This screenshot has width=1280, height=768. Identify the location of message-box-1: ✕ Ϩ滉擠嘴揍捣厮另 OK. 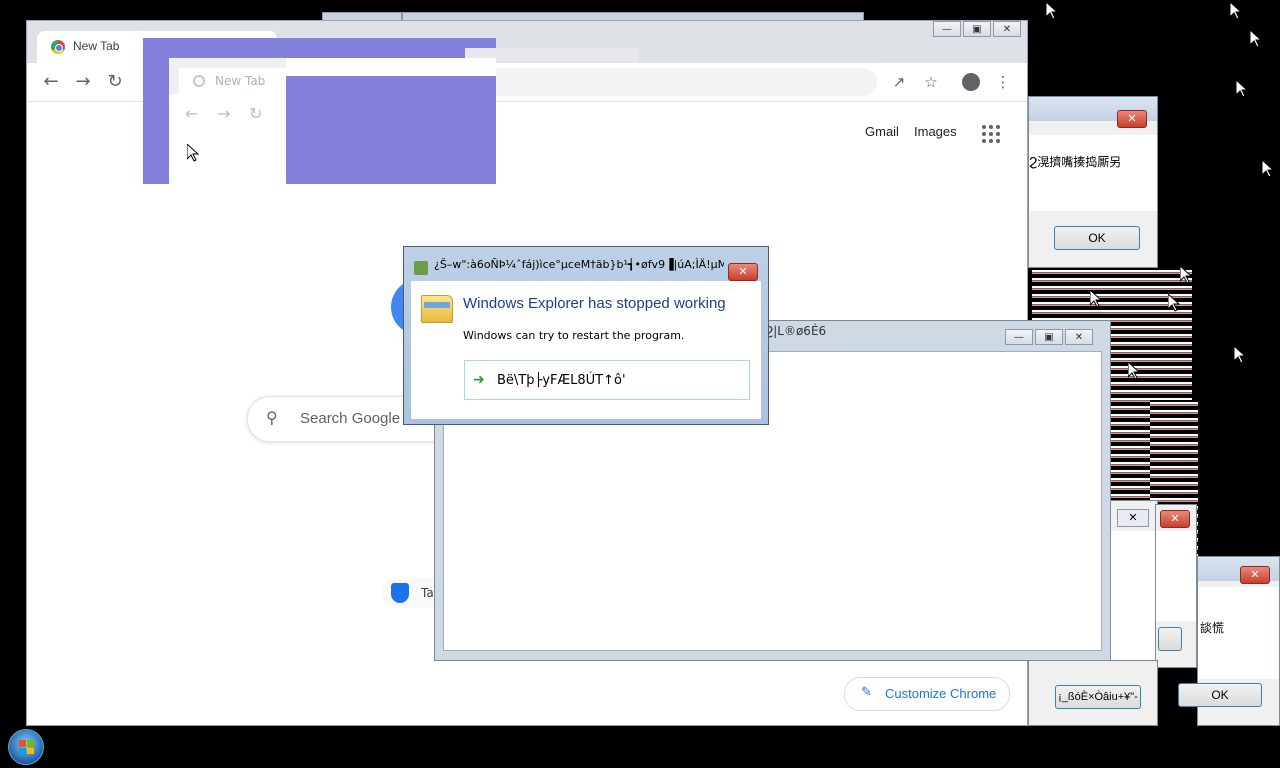
(1093, 182).